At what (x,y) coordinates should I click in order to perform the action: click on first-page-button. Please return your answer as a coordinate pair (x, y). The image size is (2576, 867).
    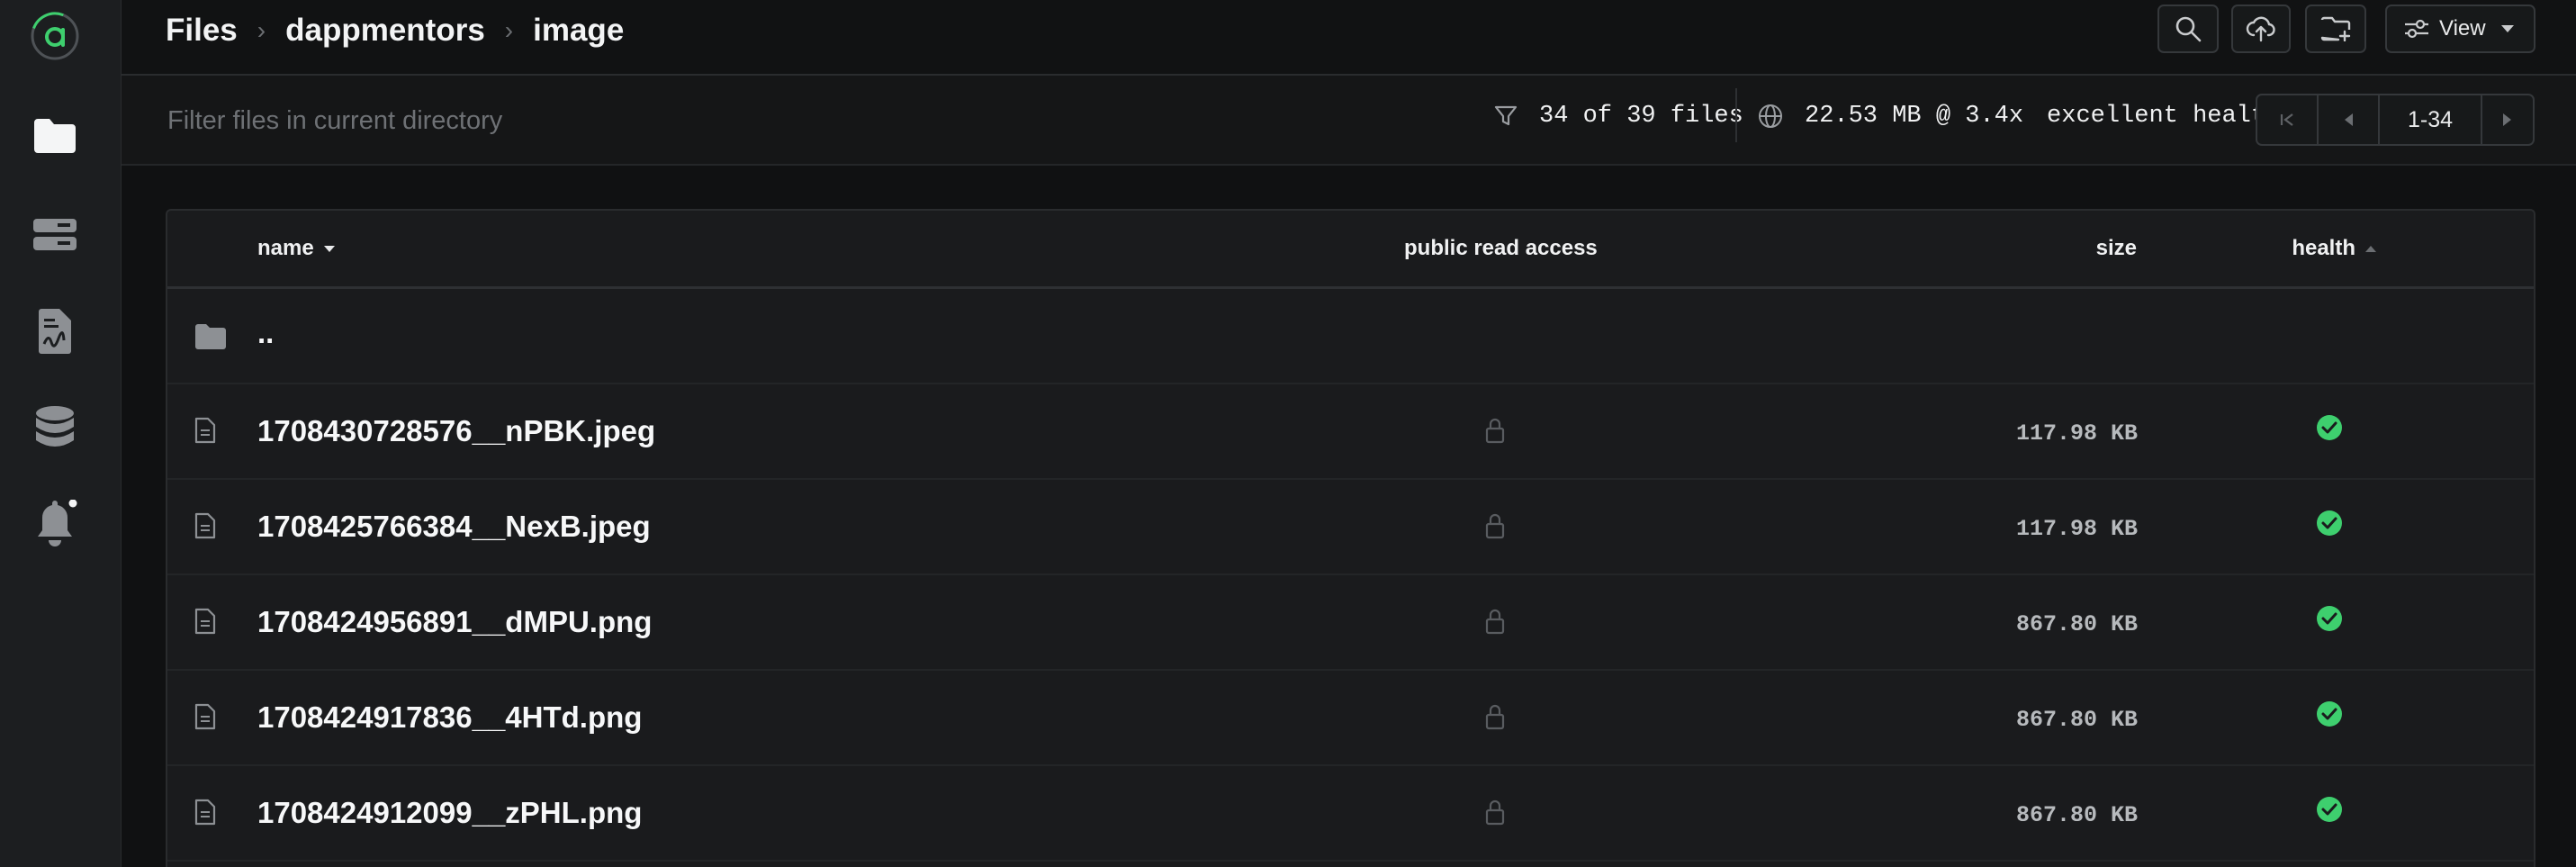
    Looking at the image, I should click on (2288, 119).